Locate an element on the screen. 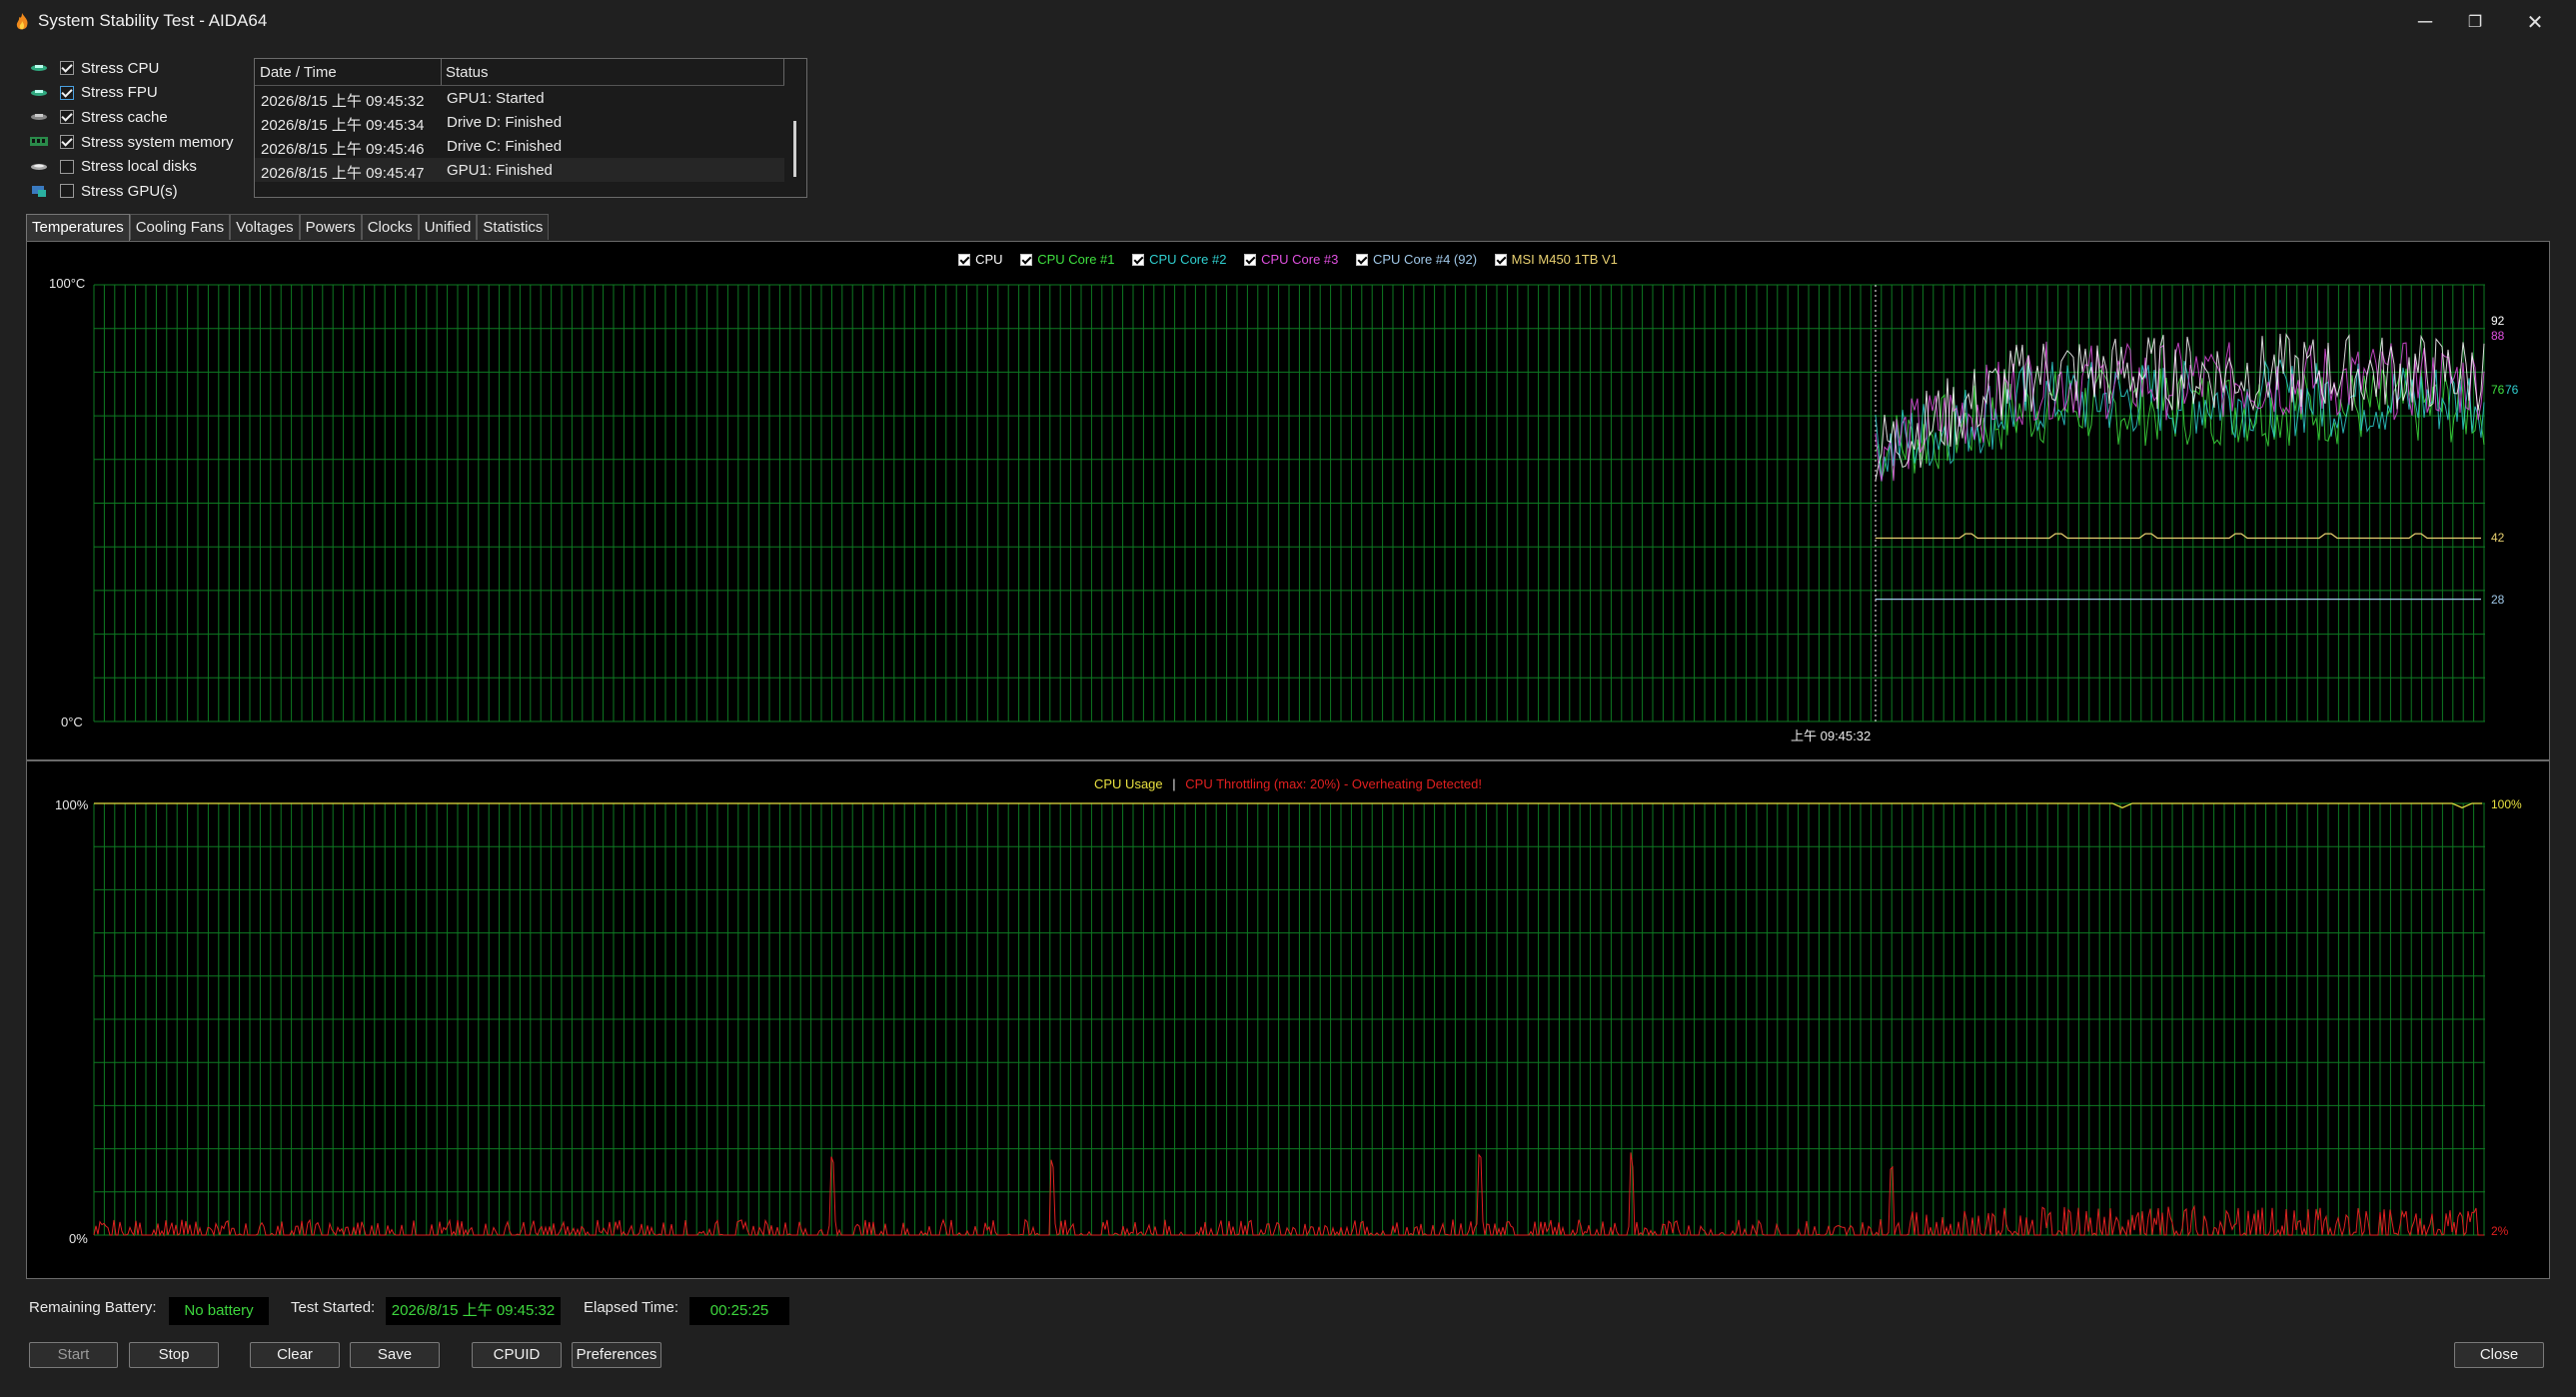 The width and height of the screenshot is (2576, 1397). stress-memory-label: Stress system memory is located at coordinates (157, 142).